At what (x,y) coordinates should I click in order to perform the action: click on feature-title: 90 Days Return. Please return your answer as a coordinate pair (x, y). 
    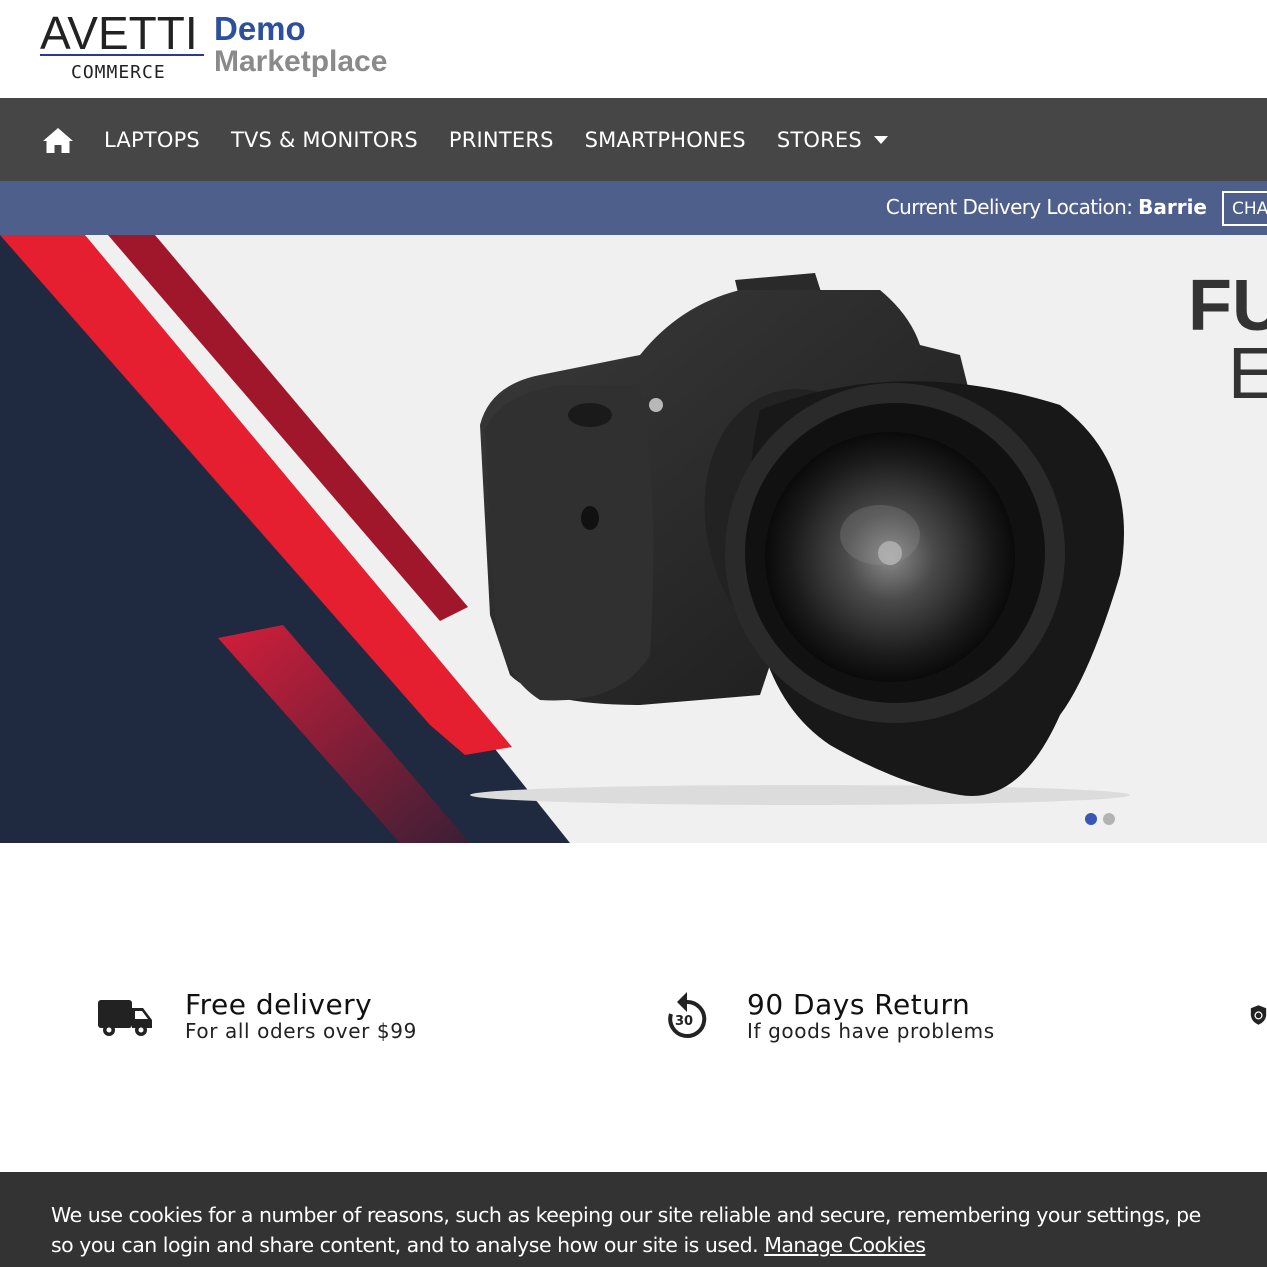
    Looking at the image, I should click on (859, 1004).